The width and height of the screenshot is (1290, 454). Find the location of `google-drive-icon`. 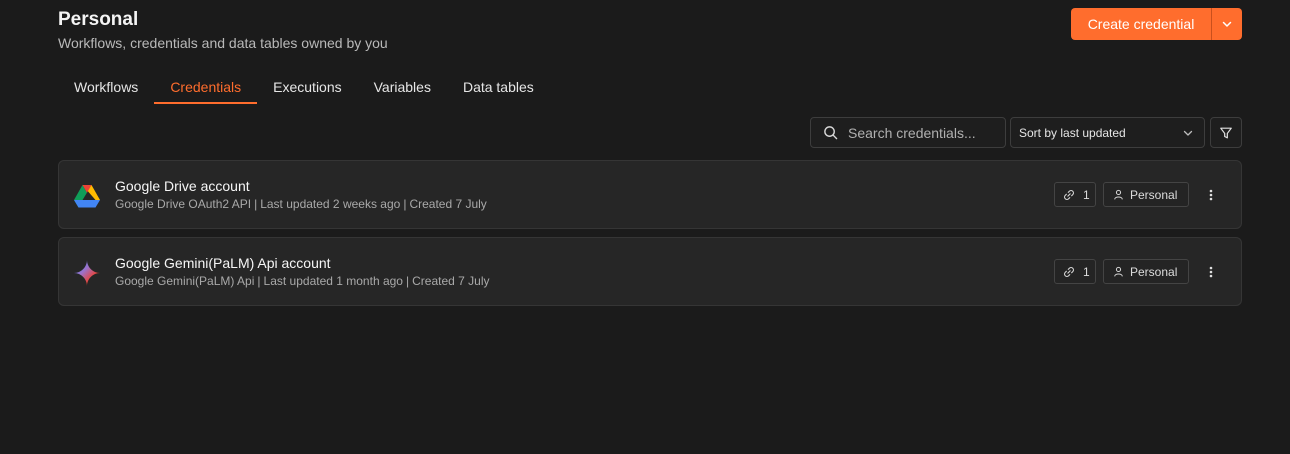

google-drive-icon is located at coordinates (87, 196).